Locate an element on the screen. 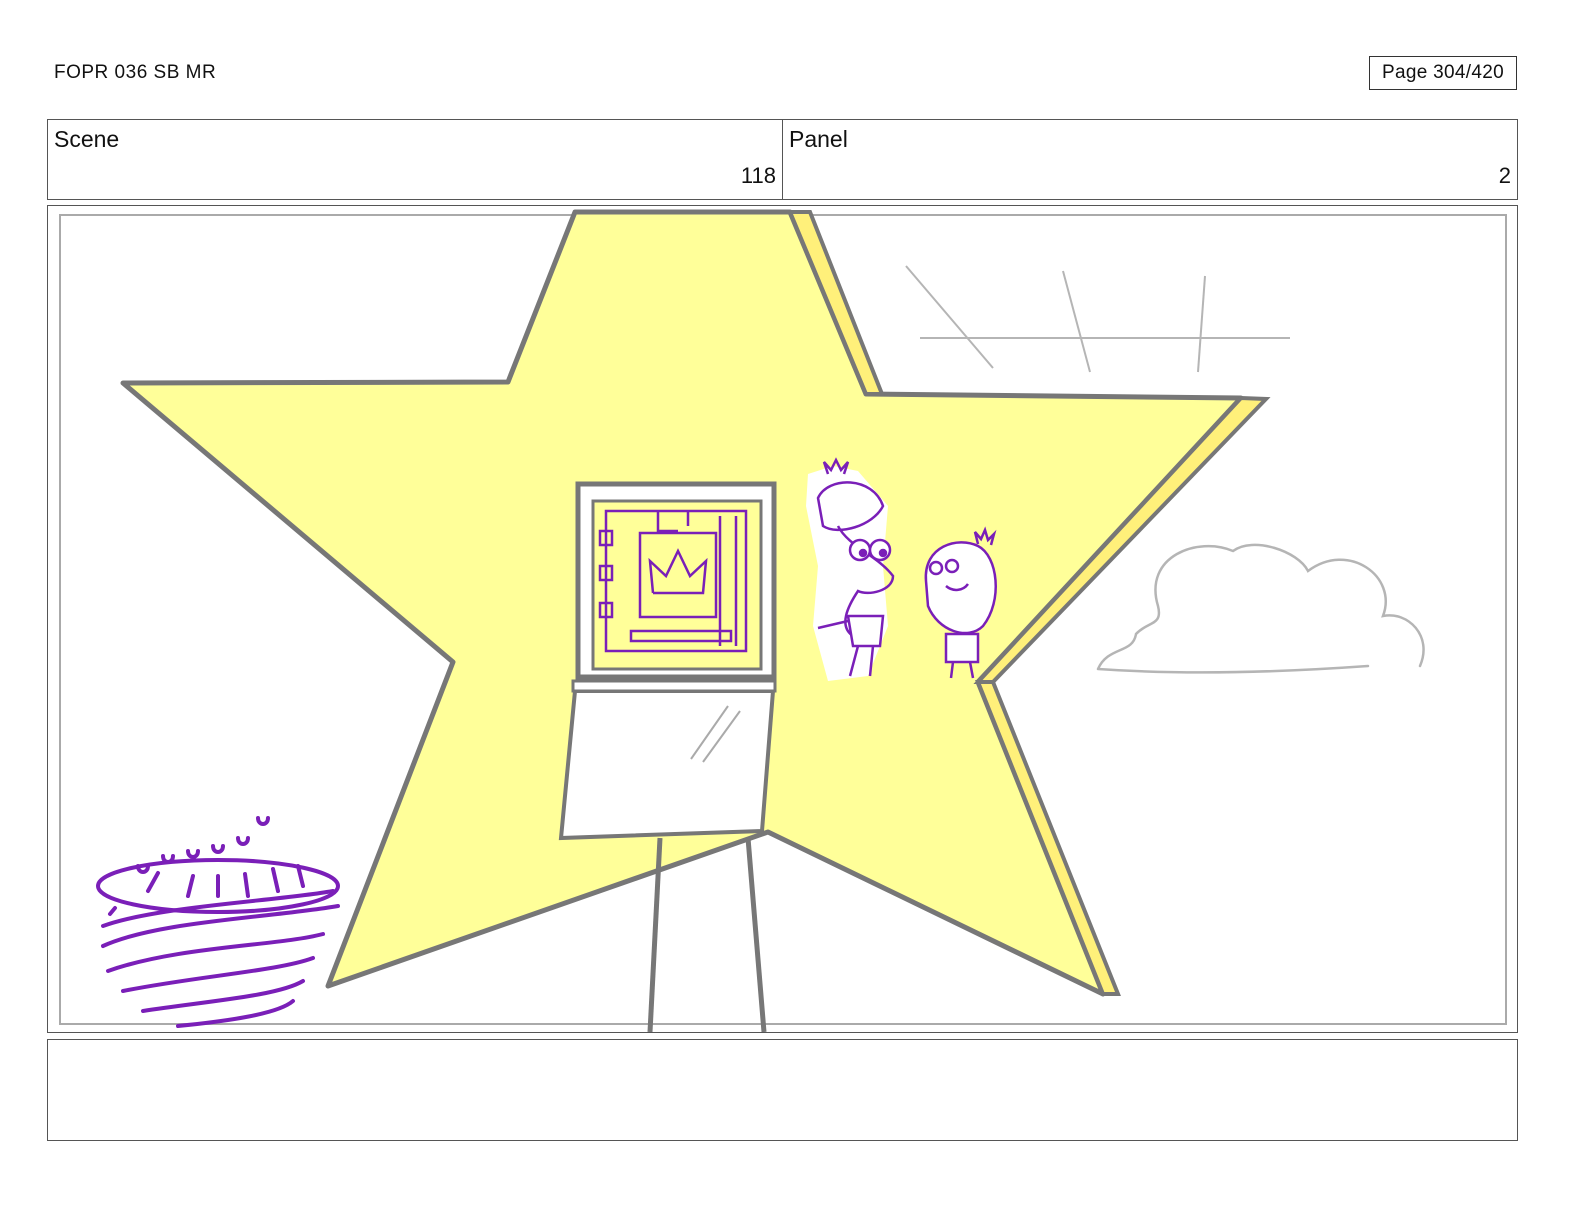  scene-cell: Scene 118 is located at coordinates (415, 159).